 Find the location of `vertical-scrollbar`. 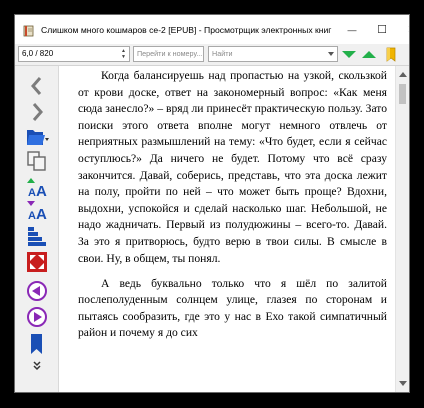

vertical-scrollbar is located at coordinates (402, 229).